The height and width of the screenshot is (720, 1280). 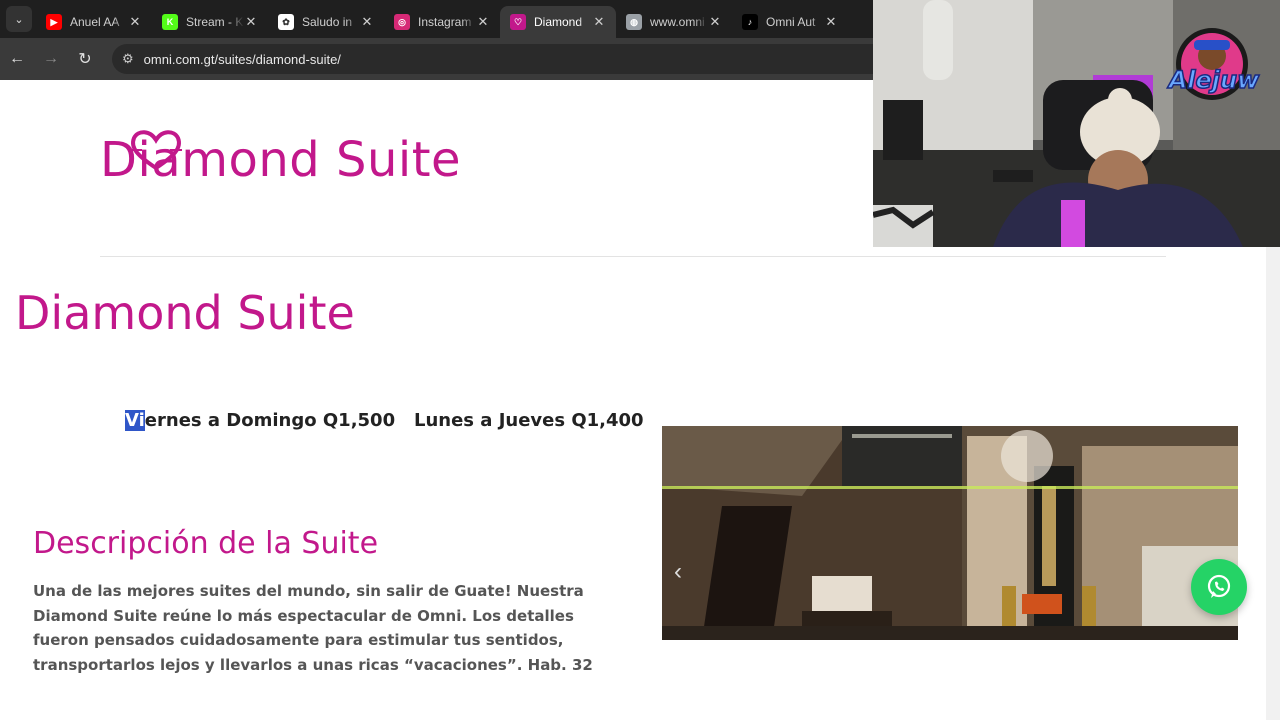 I want to click on site-info-icon: ⚙, so click(x=128, y=59).